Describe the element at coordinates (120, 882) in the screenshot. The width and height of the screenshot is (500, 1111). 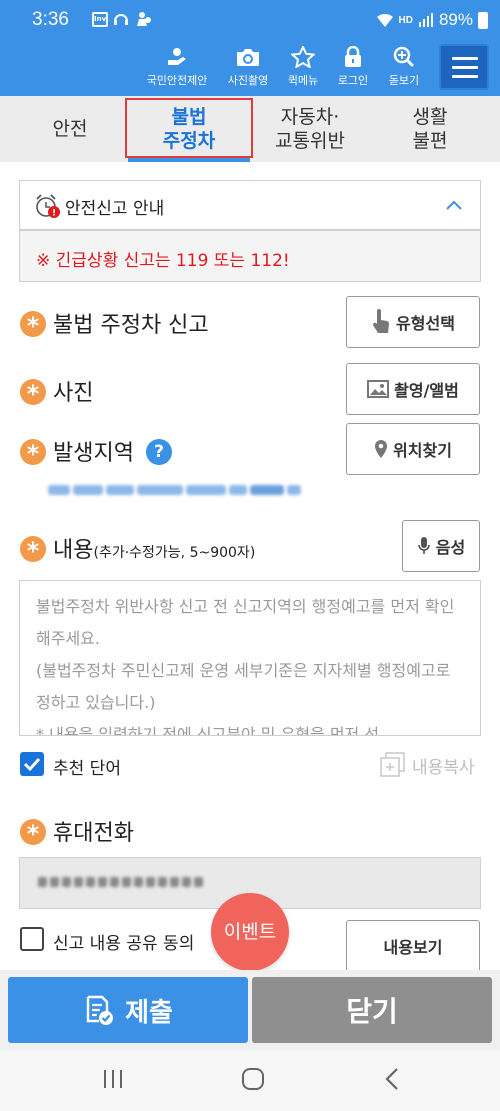
I see `phone-number-redacted` at that location.